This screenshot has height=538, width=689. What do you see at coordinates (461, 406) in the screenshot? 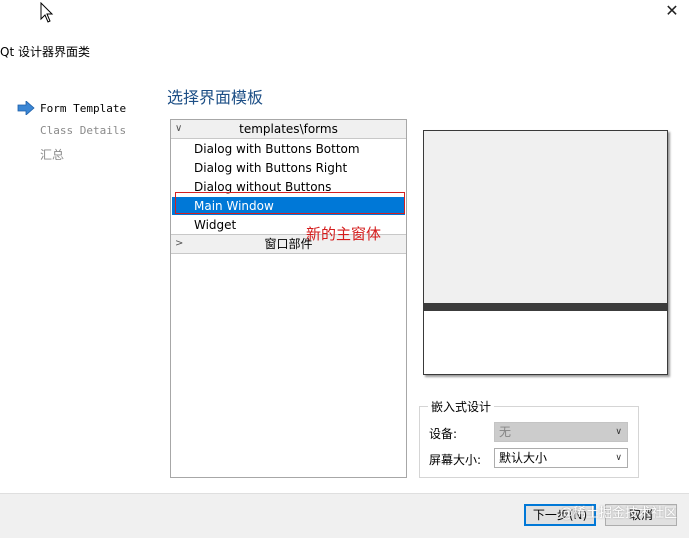
I see `embedded-design-title: 嵌入式设计` at bounding box center [461, 406].